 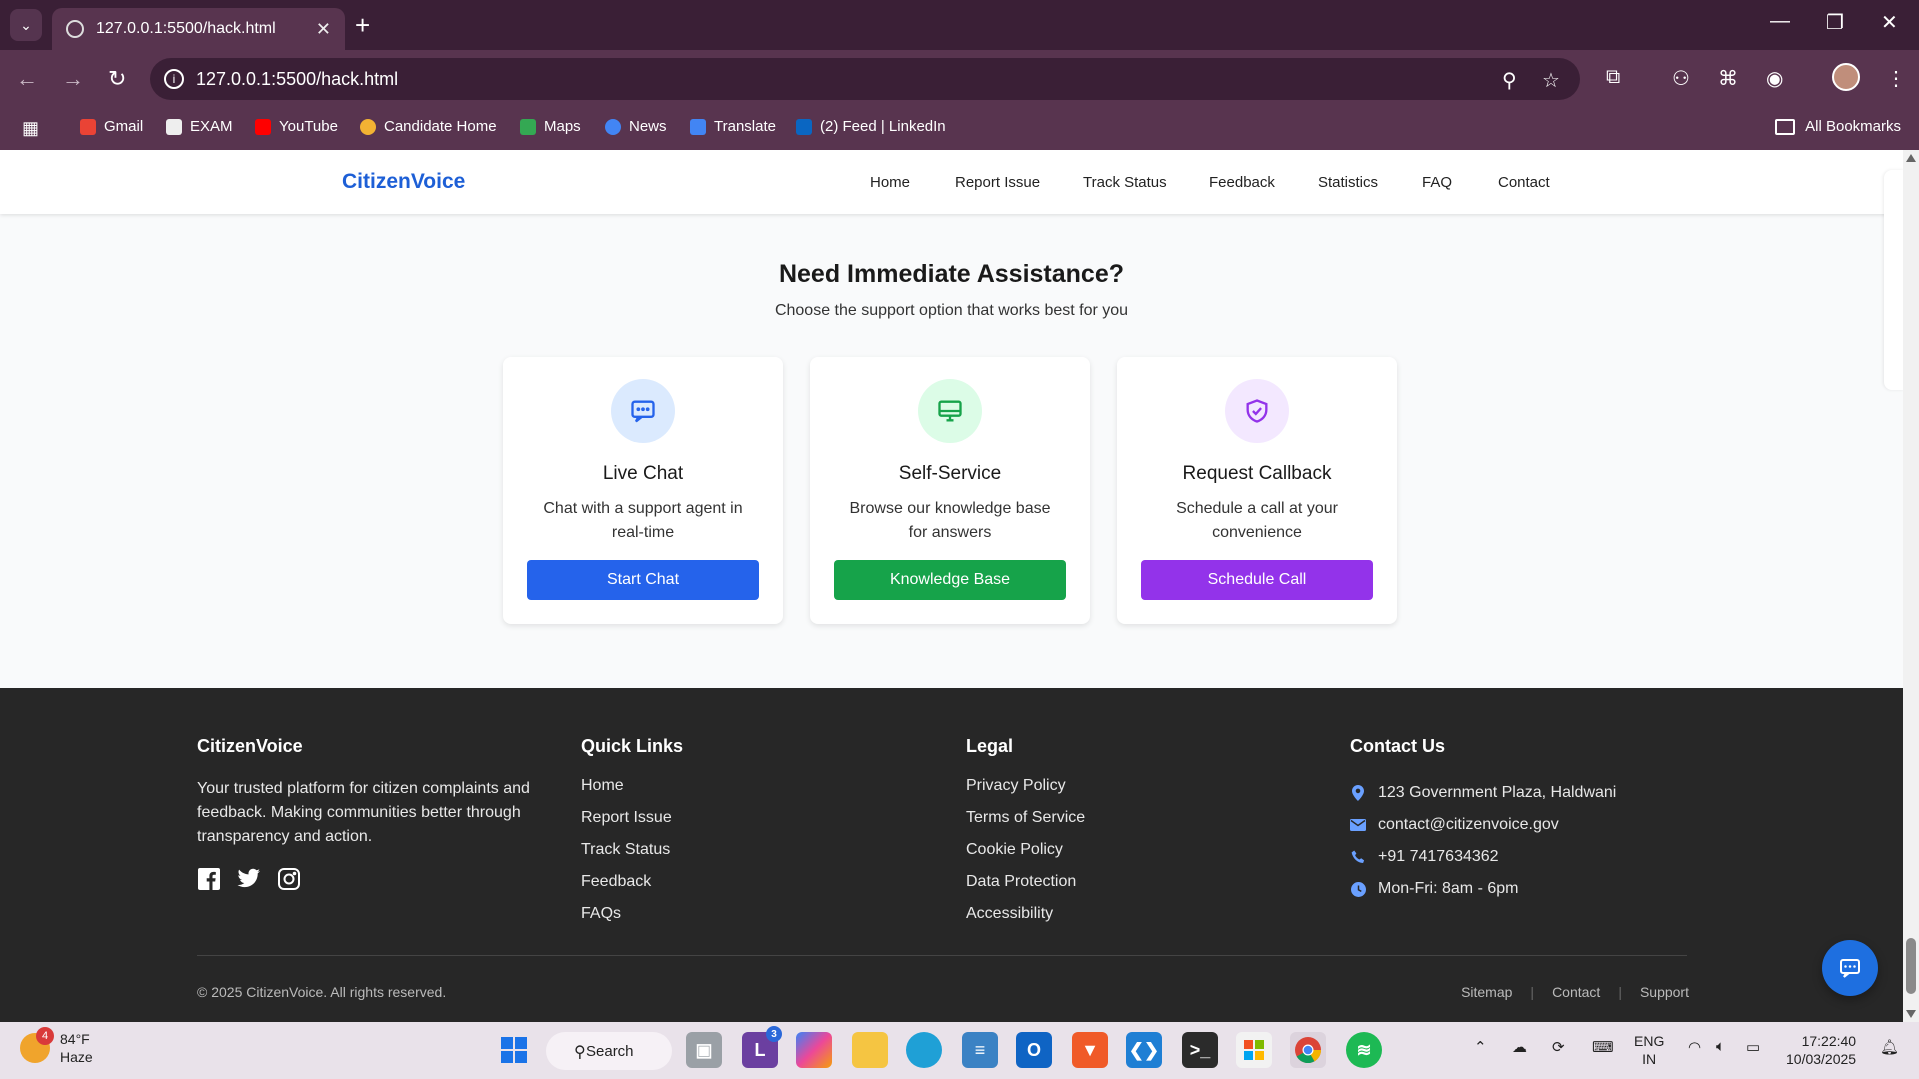 What do you see at coordinates (1025, 857) in the screenshot?
I see `footer-link-cookie-policy: Cookie Policy` at bounding box center [1025, 857].